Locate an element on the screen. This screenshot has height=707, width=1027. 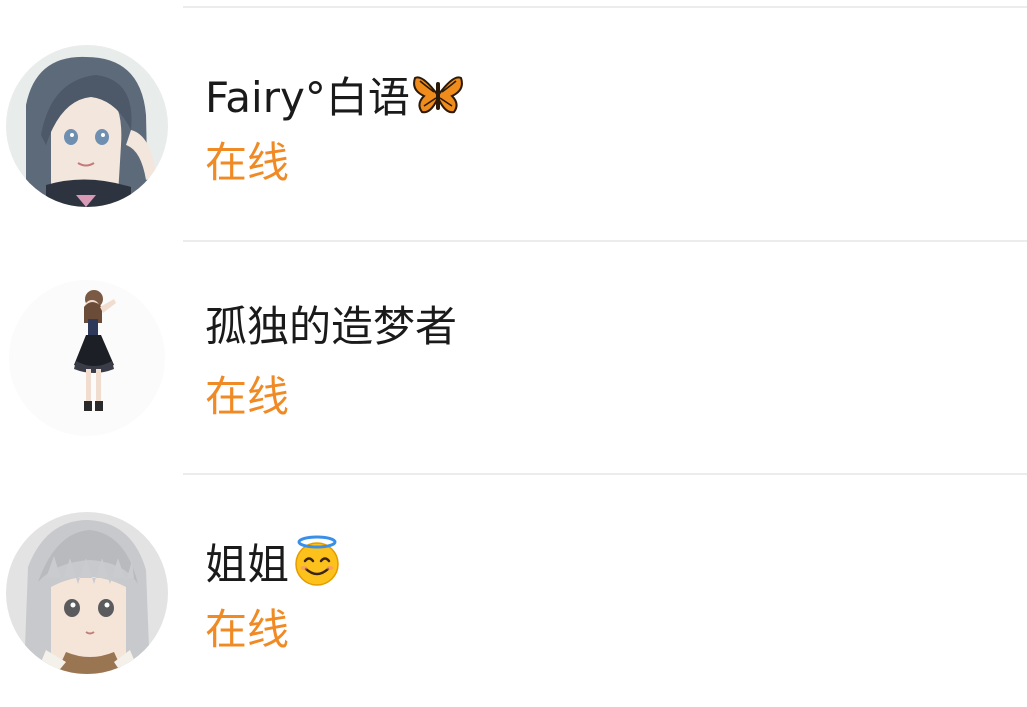
smiling-face-with-halo-icon is located at coordinates (317, 561).